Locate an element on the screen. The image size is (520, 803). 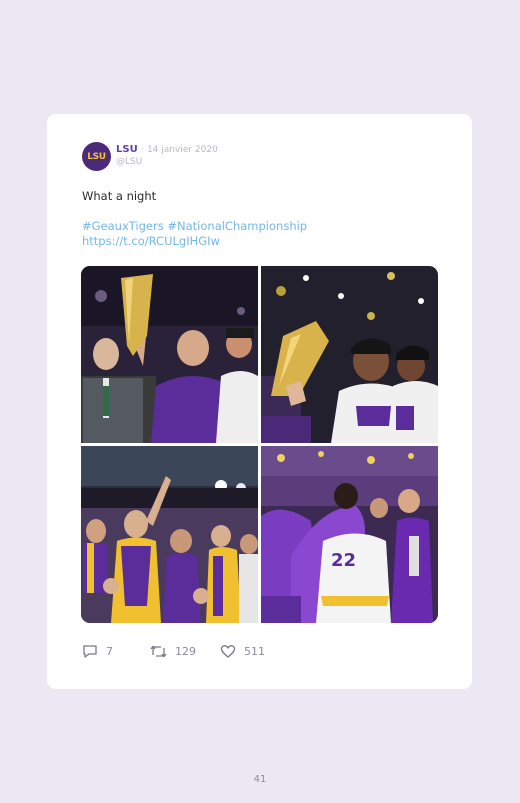
avatar-logo-text: LSU is located at coordinates (96, 156).